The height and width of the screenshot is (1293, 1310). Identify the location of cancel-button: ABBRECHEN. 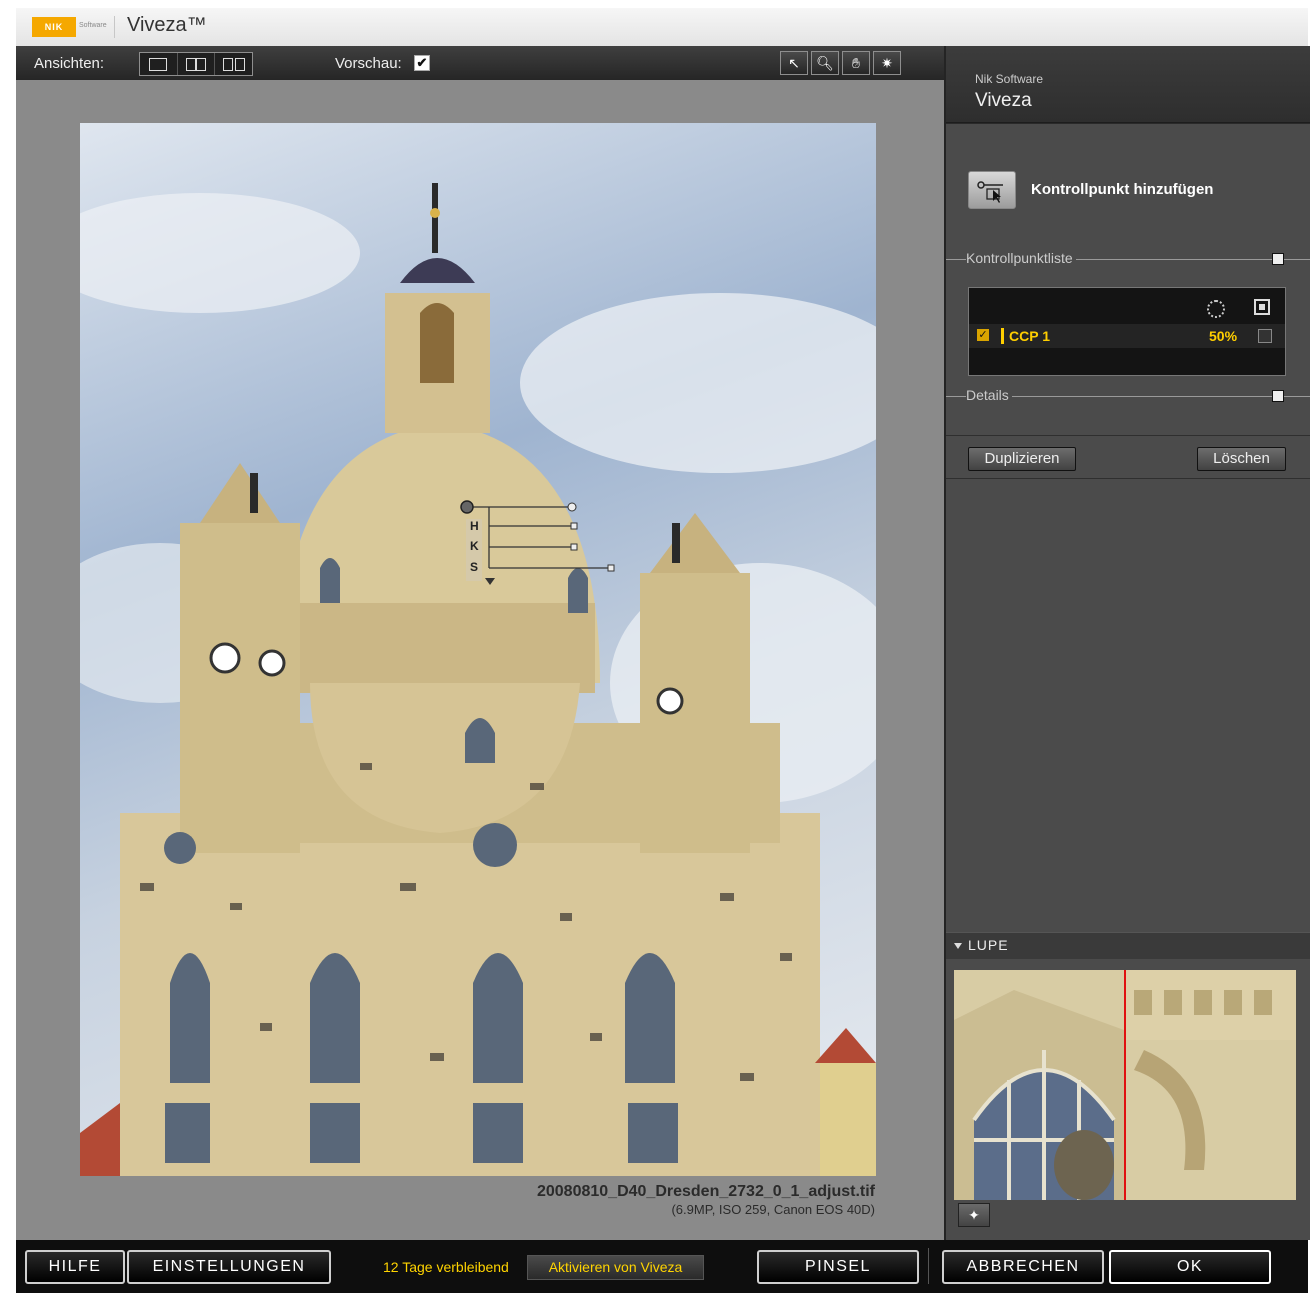
(1023, 1267).